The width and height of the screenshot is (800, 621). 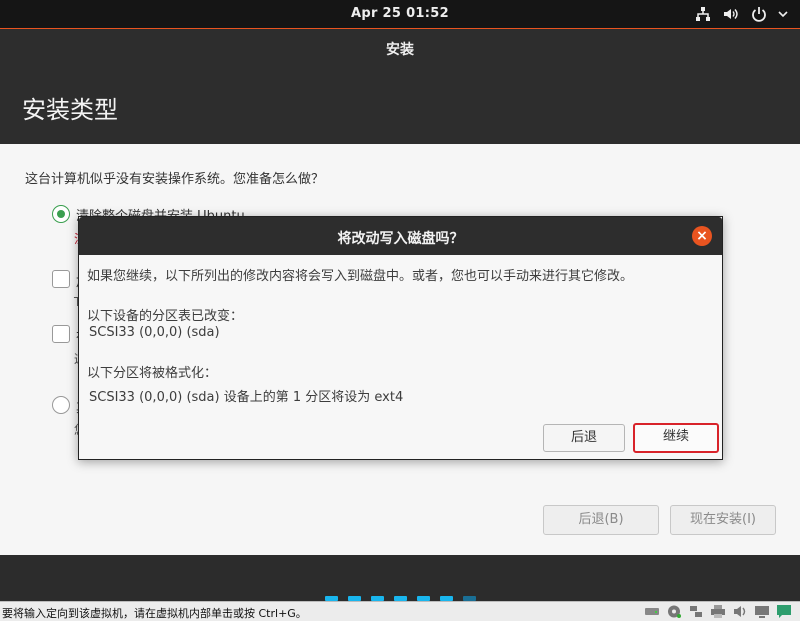 What do you see at coordinates (702, 236) in the screenshot?
I see `close-icon: ×` at bounding box center [702, 236].